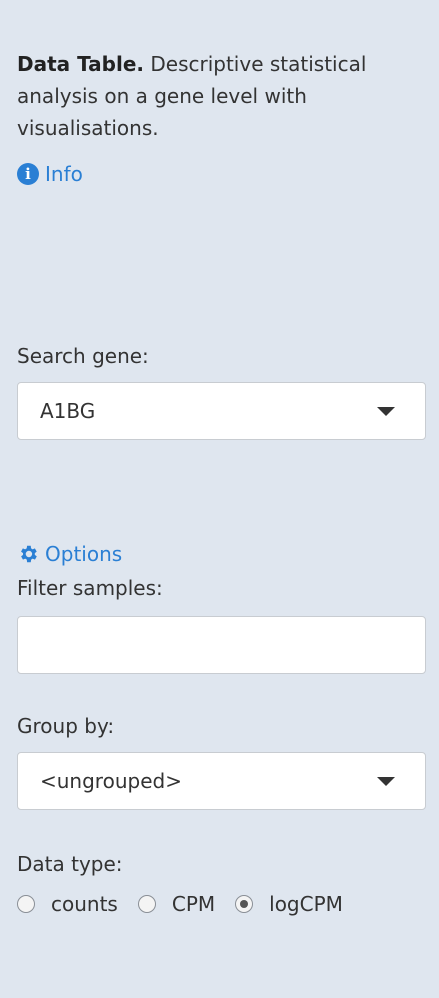  I want to click on search-gene-select: A1BG, so click(221, 411).